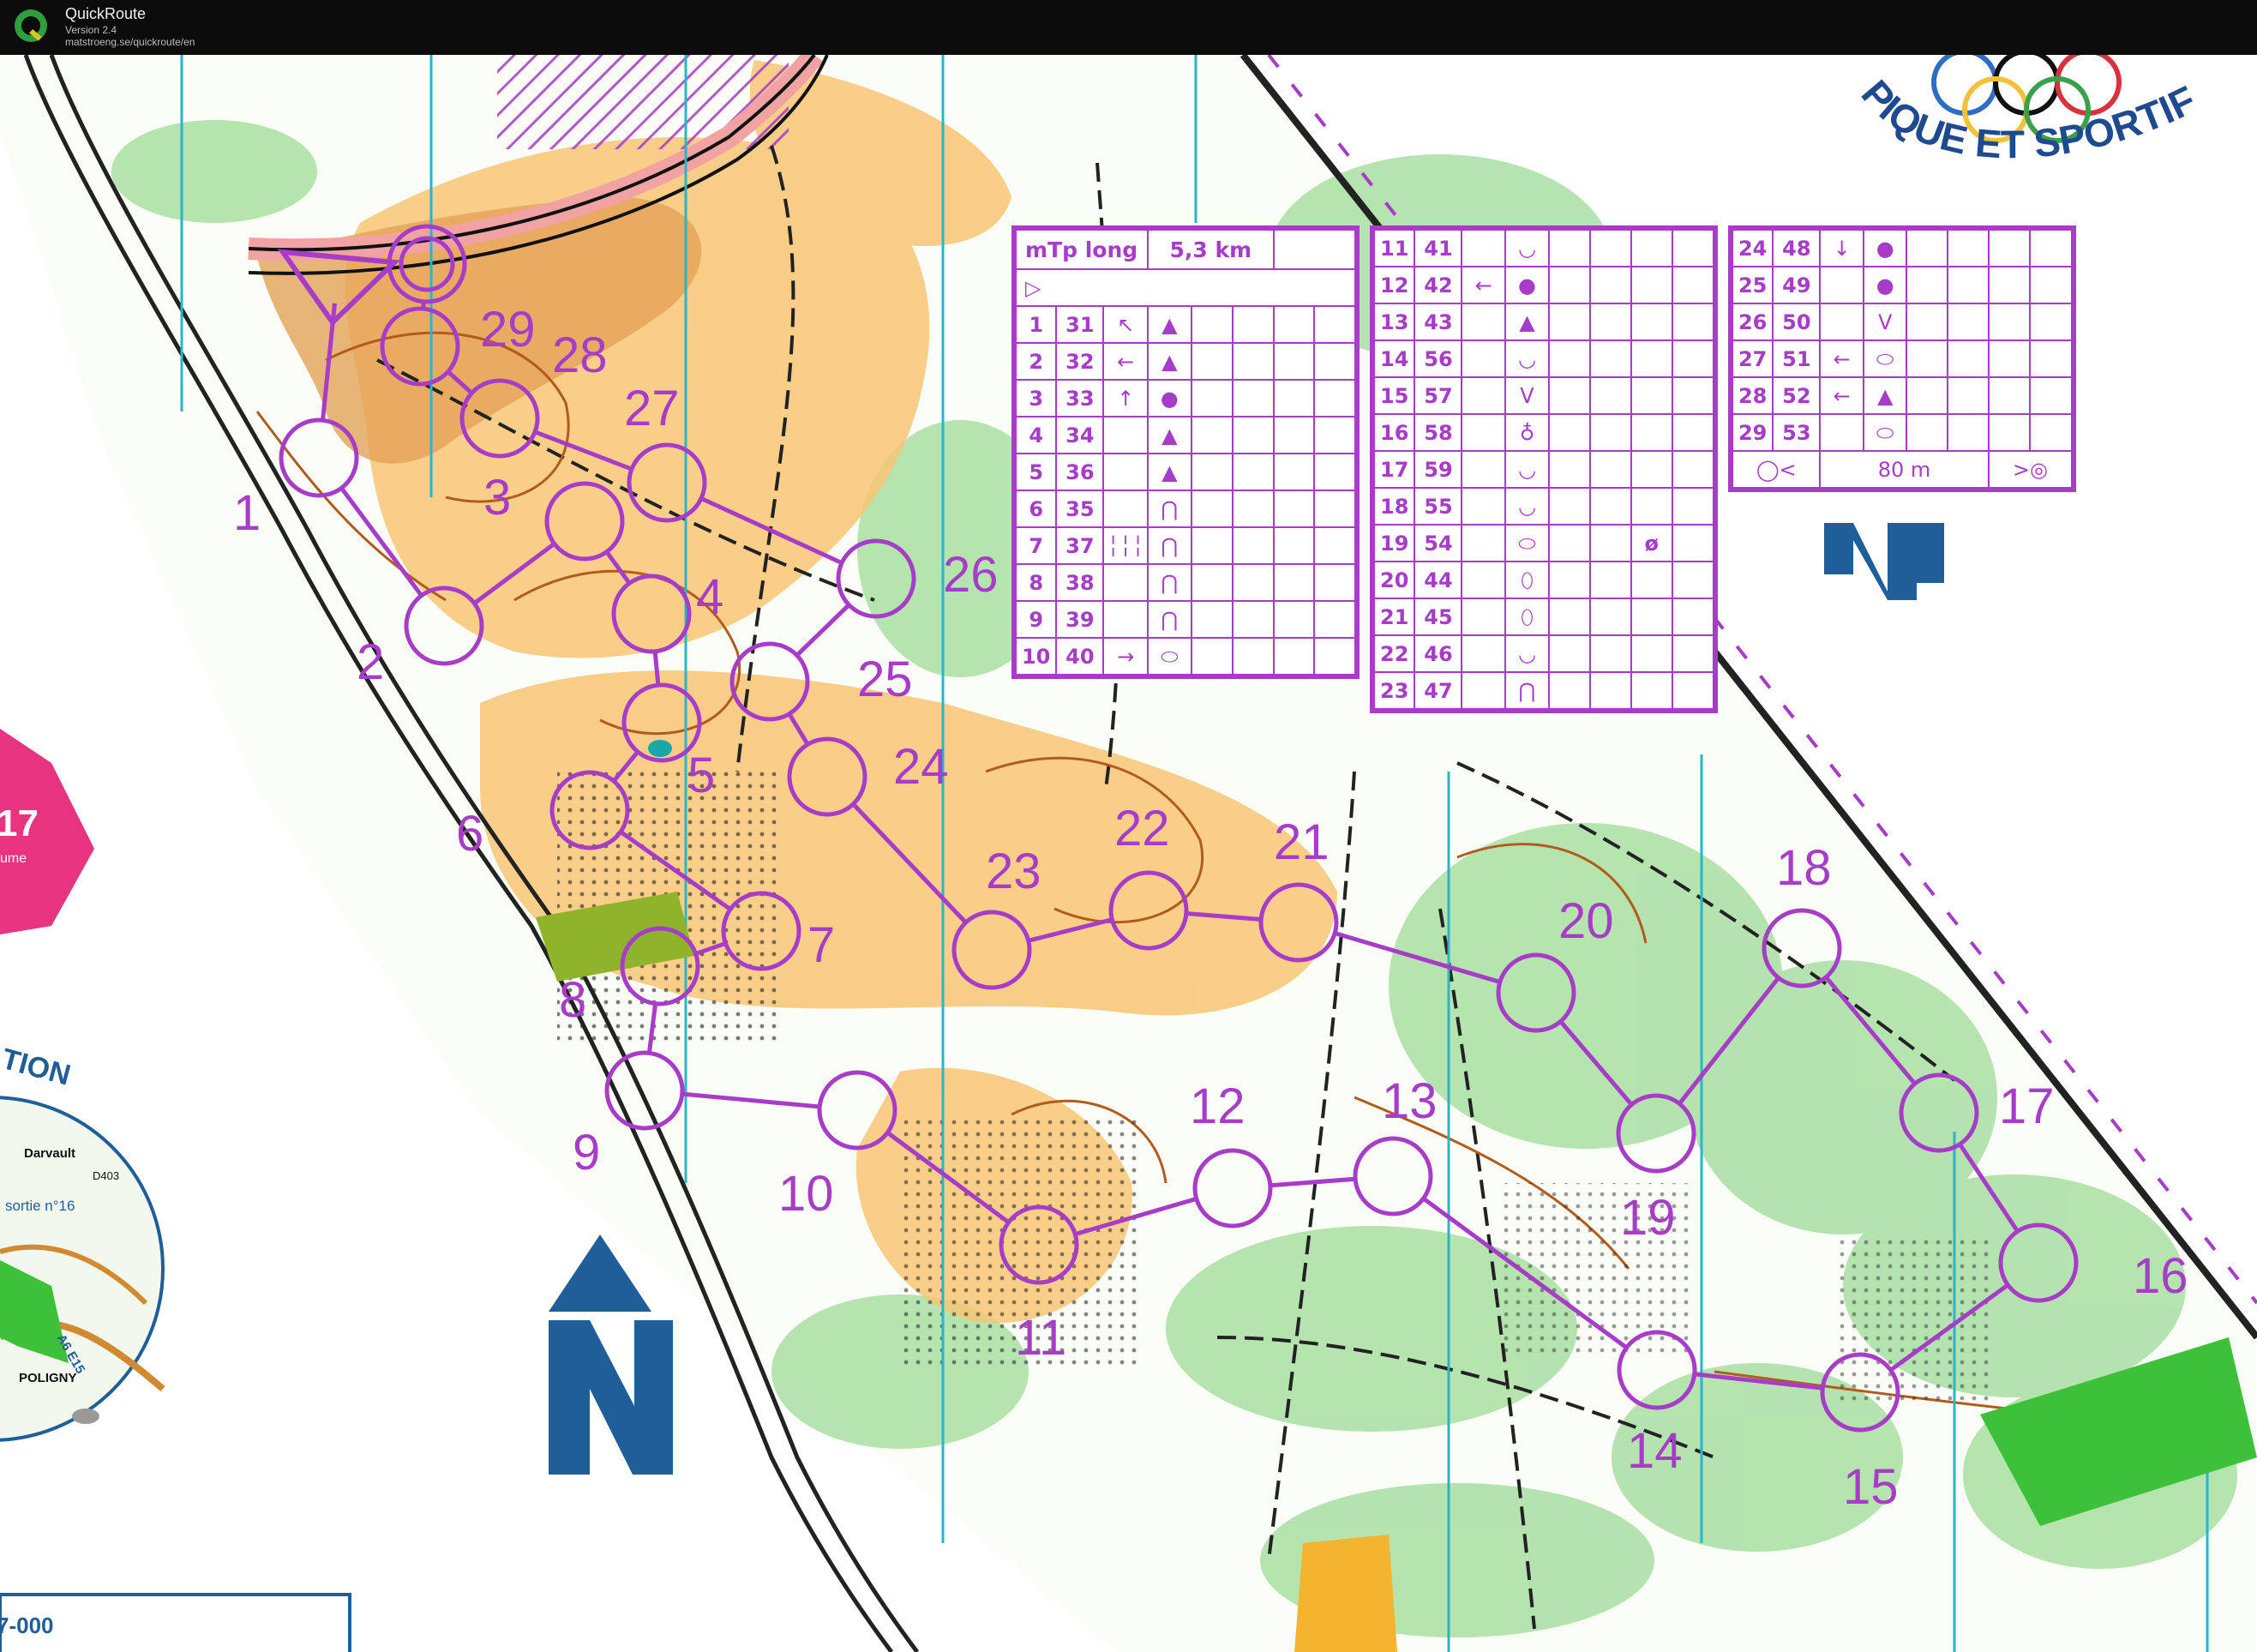  I want to click on control-number-6: 6, so click(470, 834).